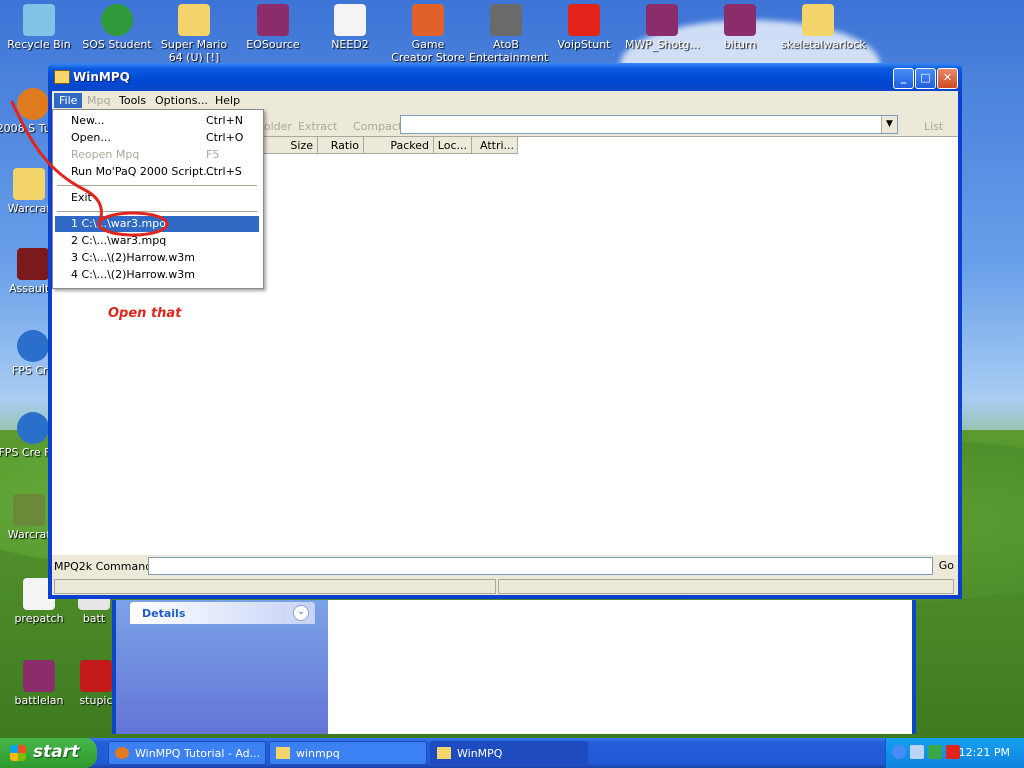 This screenshot has width=1024, height=768. I want to click on red-annotation-drawing, so click(89, 168).